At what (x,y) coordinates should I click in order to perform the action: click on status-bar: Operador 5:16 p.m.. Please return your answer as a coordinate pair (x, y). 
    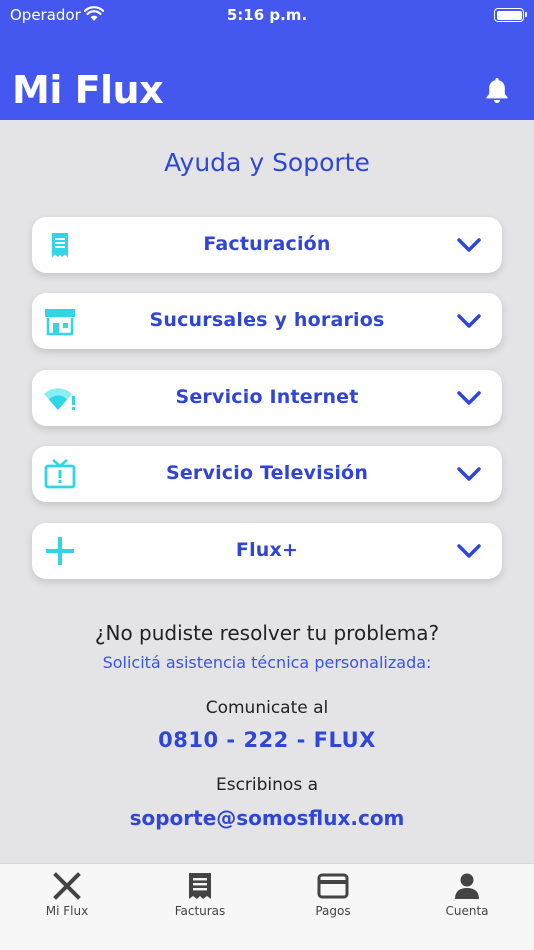
    Looking at the image, I should click on (267, 15).